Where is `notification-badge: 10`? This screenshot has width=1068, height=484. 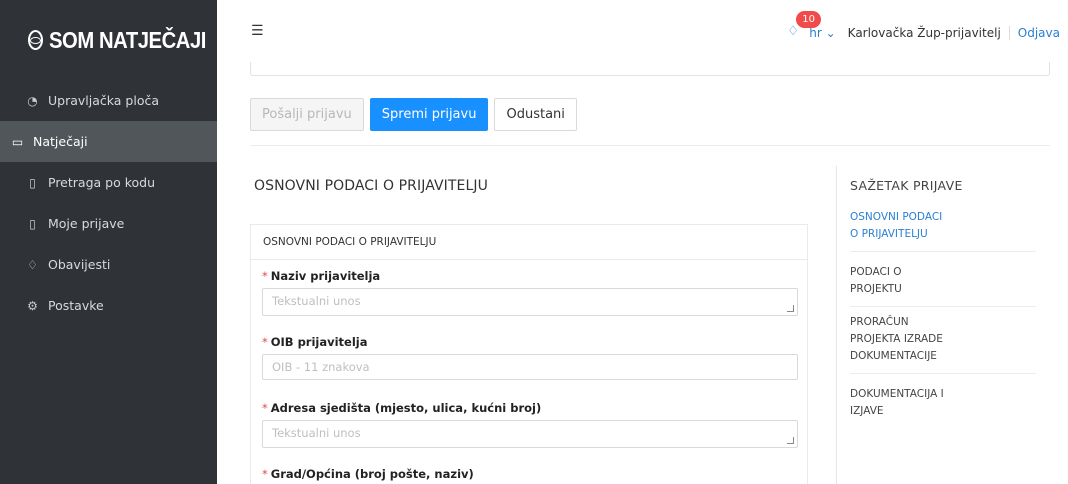 notification-badge: 10 is located at coordinates (808, 19).